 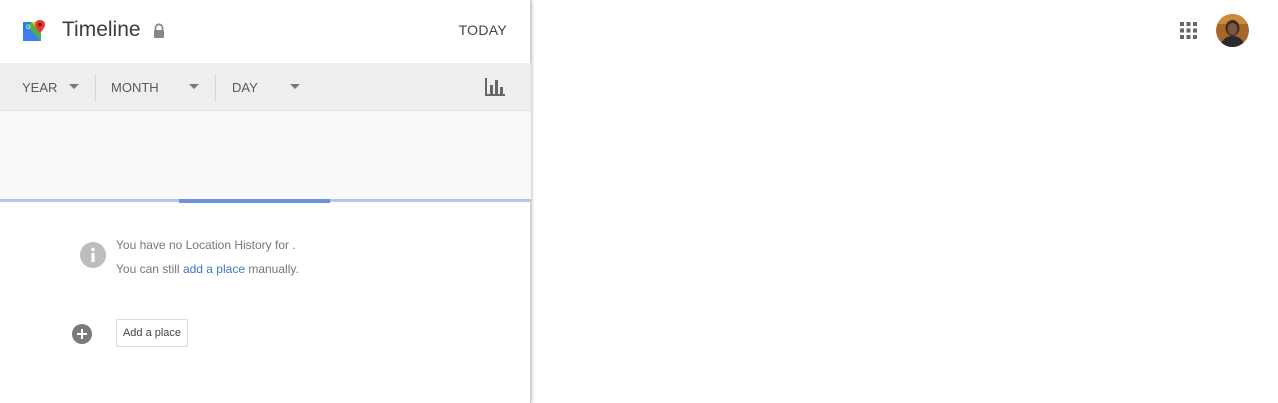 I want to click on day-dropdown-label: DAY, so click(x=245, y=87).